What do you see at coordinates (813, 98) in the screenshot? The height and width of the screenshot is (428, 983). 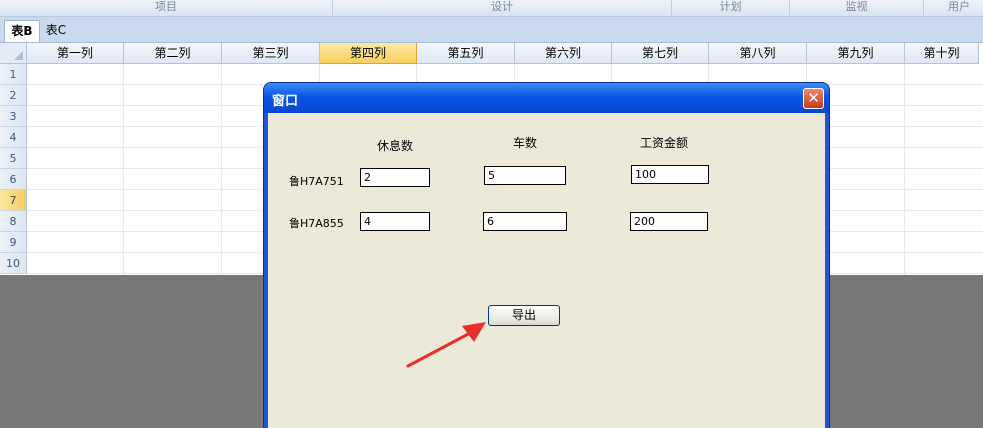 I see `close-icon: ✕` at bounding box center [813, 98].